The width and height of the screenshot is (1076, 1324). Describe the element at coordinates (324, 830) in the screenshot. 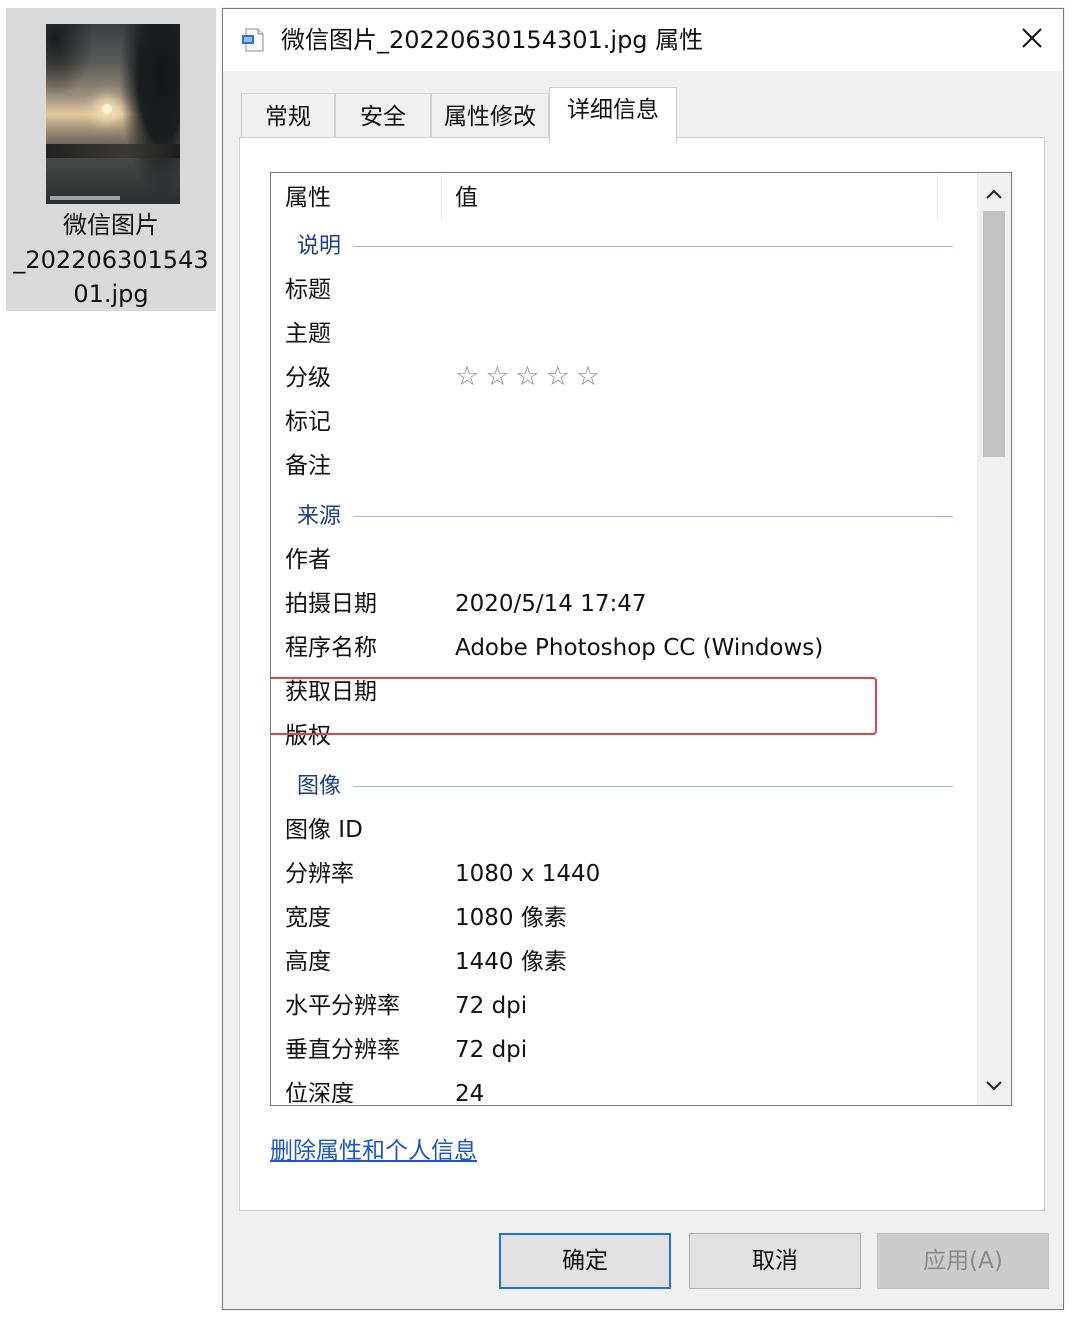

I see `property-key: 图像 ID` at that location.